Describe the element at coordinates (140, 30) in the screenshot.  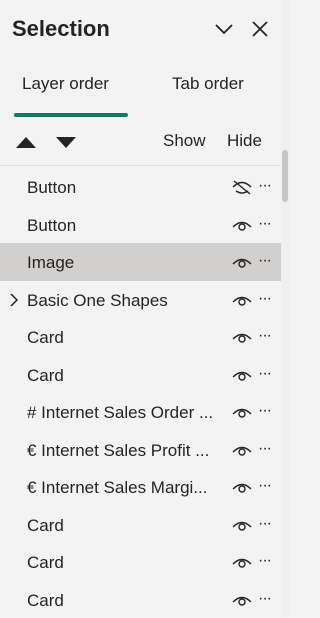
I see `pane-header: Selection` at that location.